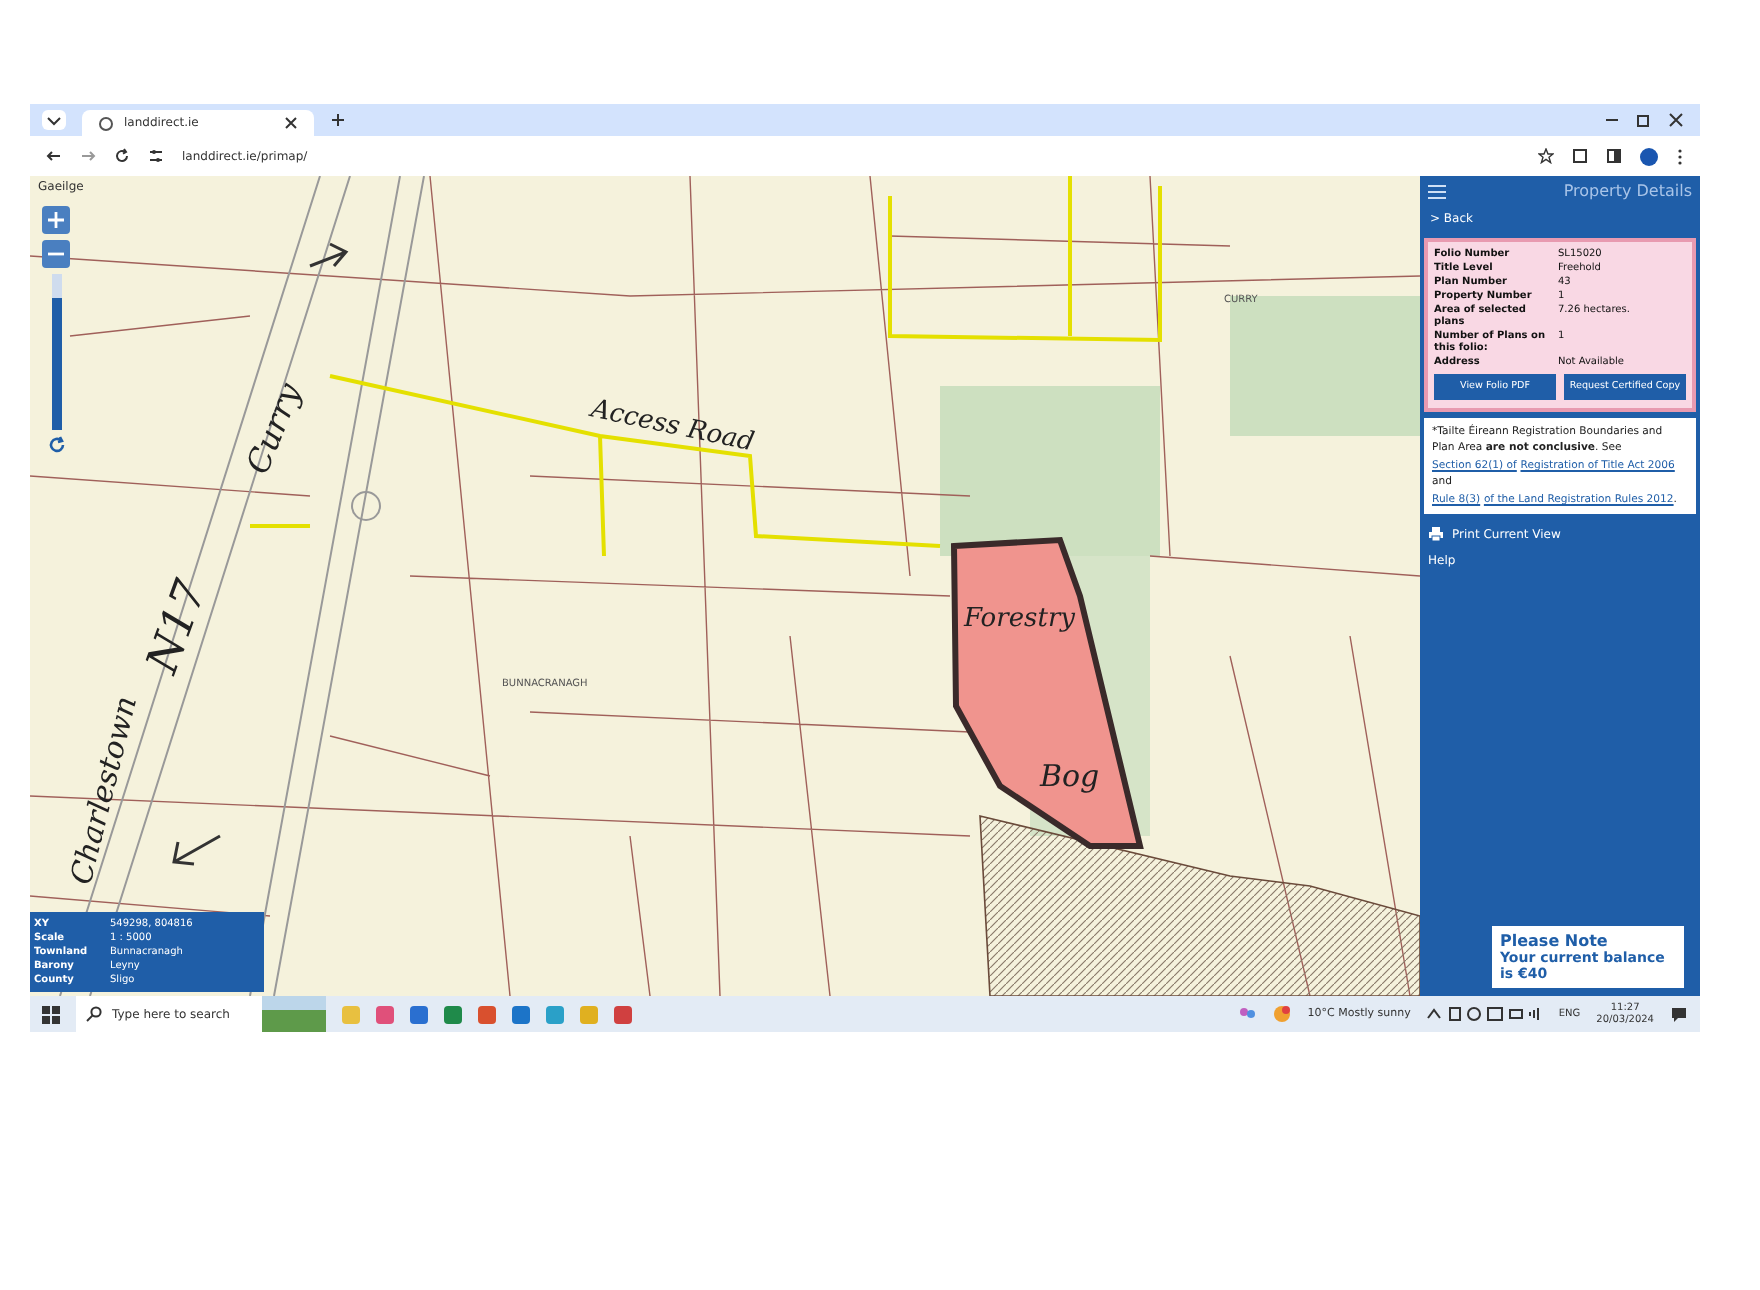 The height and width of the screenshot is (1290, 1760). Describe the element at coordinates (291, 123) in the screenshot. I see `close-tab-icon` at that location.